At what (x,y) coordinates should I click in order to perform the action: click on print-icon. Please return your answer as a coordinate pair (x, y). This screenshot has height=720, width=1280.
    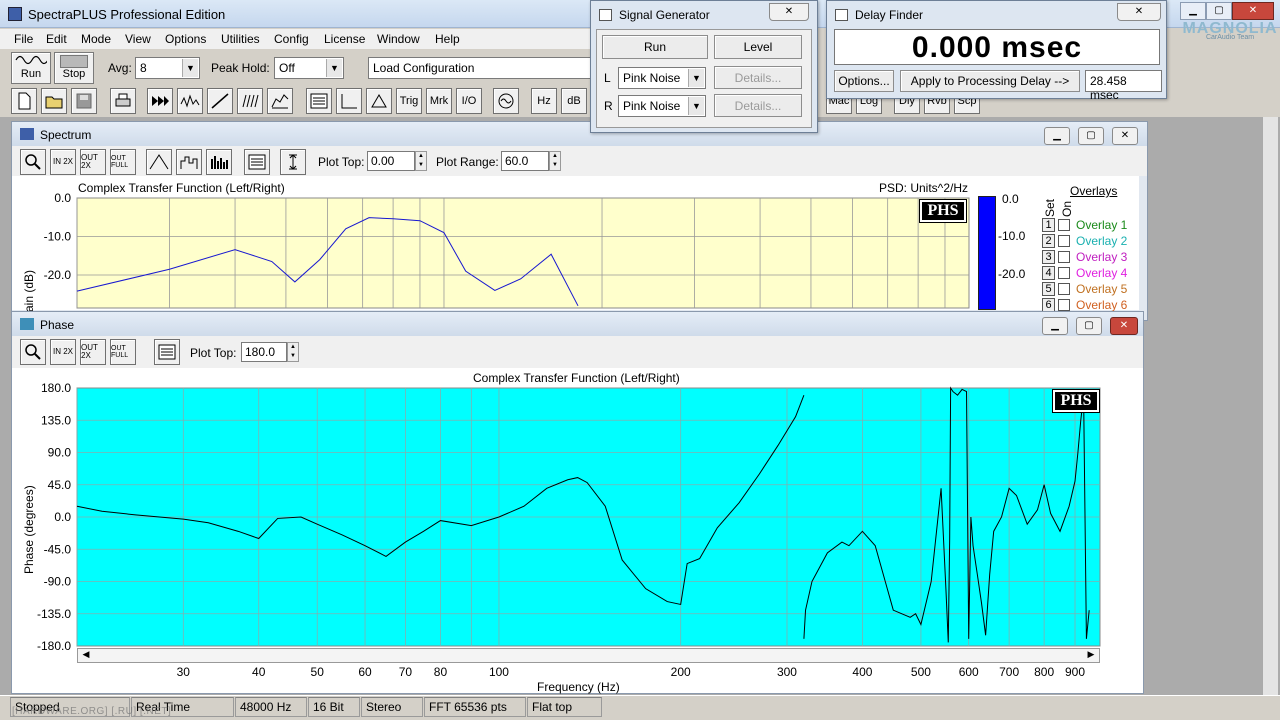
    Looking at the image, I should click on (123, 101).